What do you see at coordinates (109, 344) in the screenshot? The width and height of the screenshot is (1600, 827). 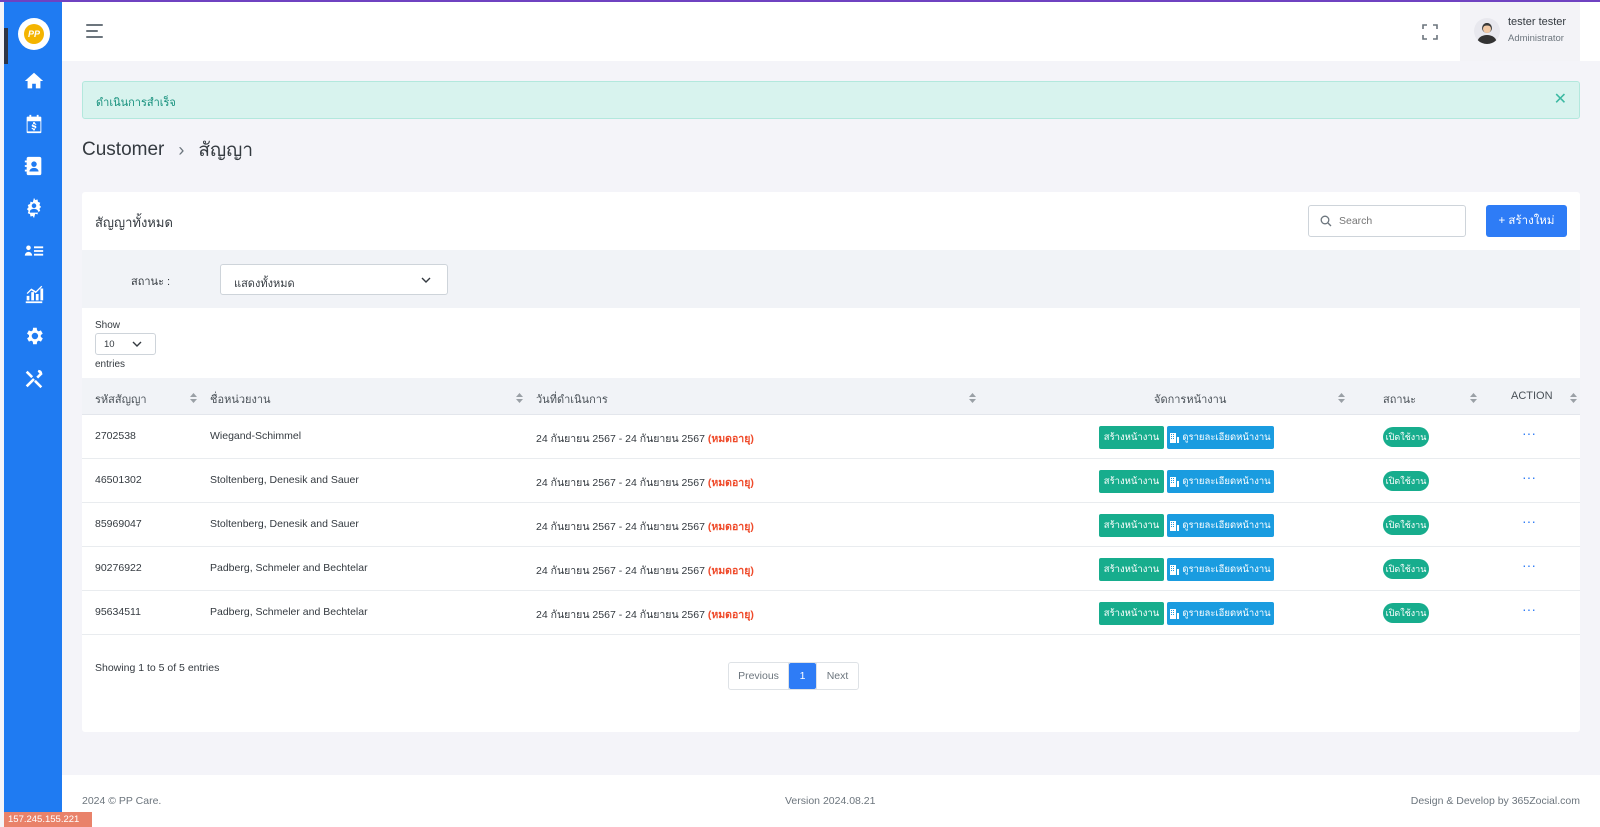 I see `entries-value: 10` at bounding box center [109, 344].